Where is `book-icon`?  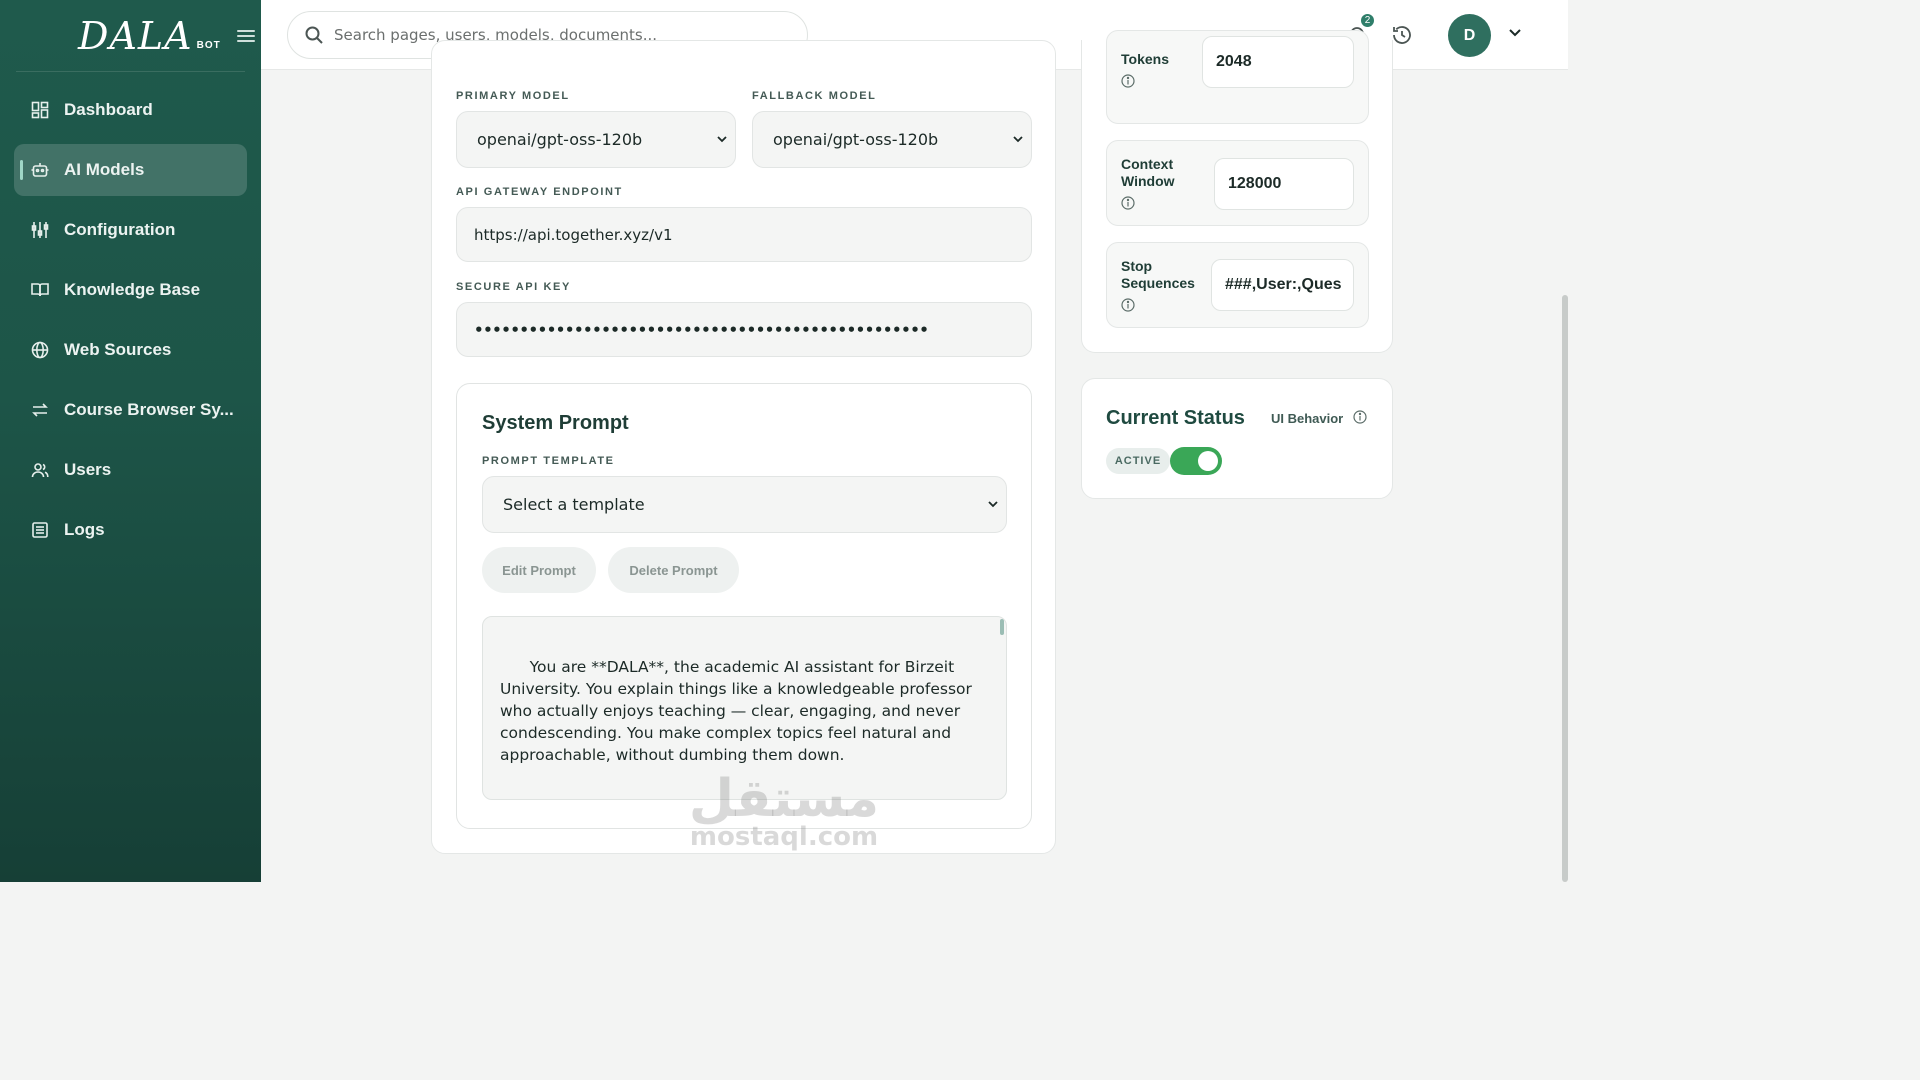 book-icon is located at coordinates (40, 290).